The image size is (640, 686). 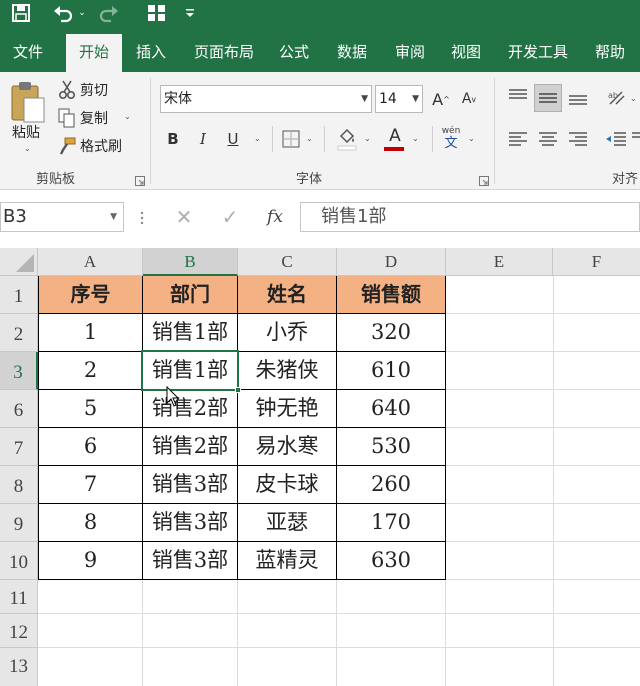 I want to click on table-cell: 皮卡球, so click(x=287, y=485).